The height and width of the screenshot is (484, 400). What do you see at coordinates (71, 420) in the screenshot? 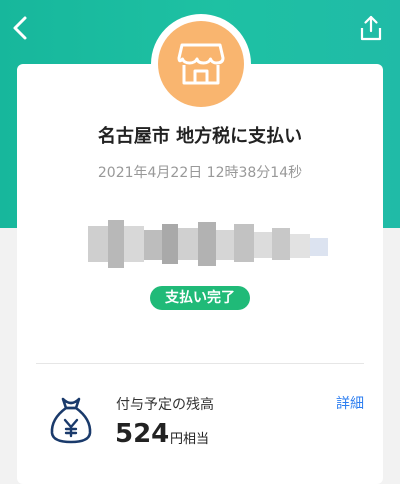
I see `money-bag-yen-icon` at bounding box center [71, 420].